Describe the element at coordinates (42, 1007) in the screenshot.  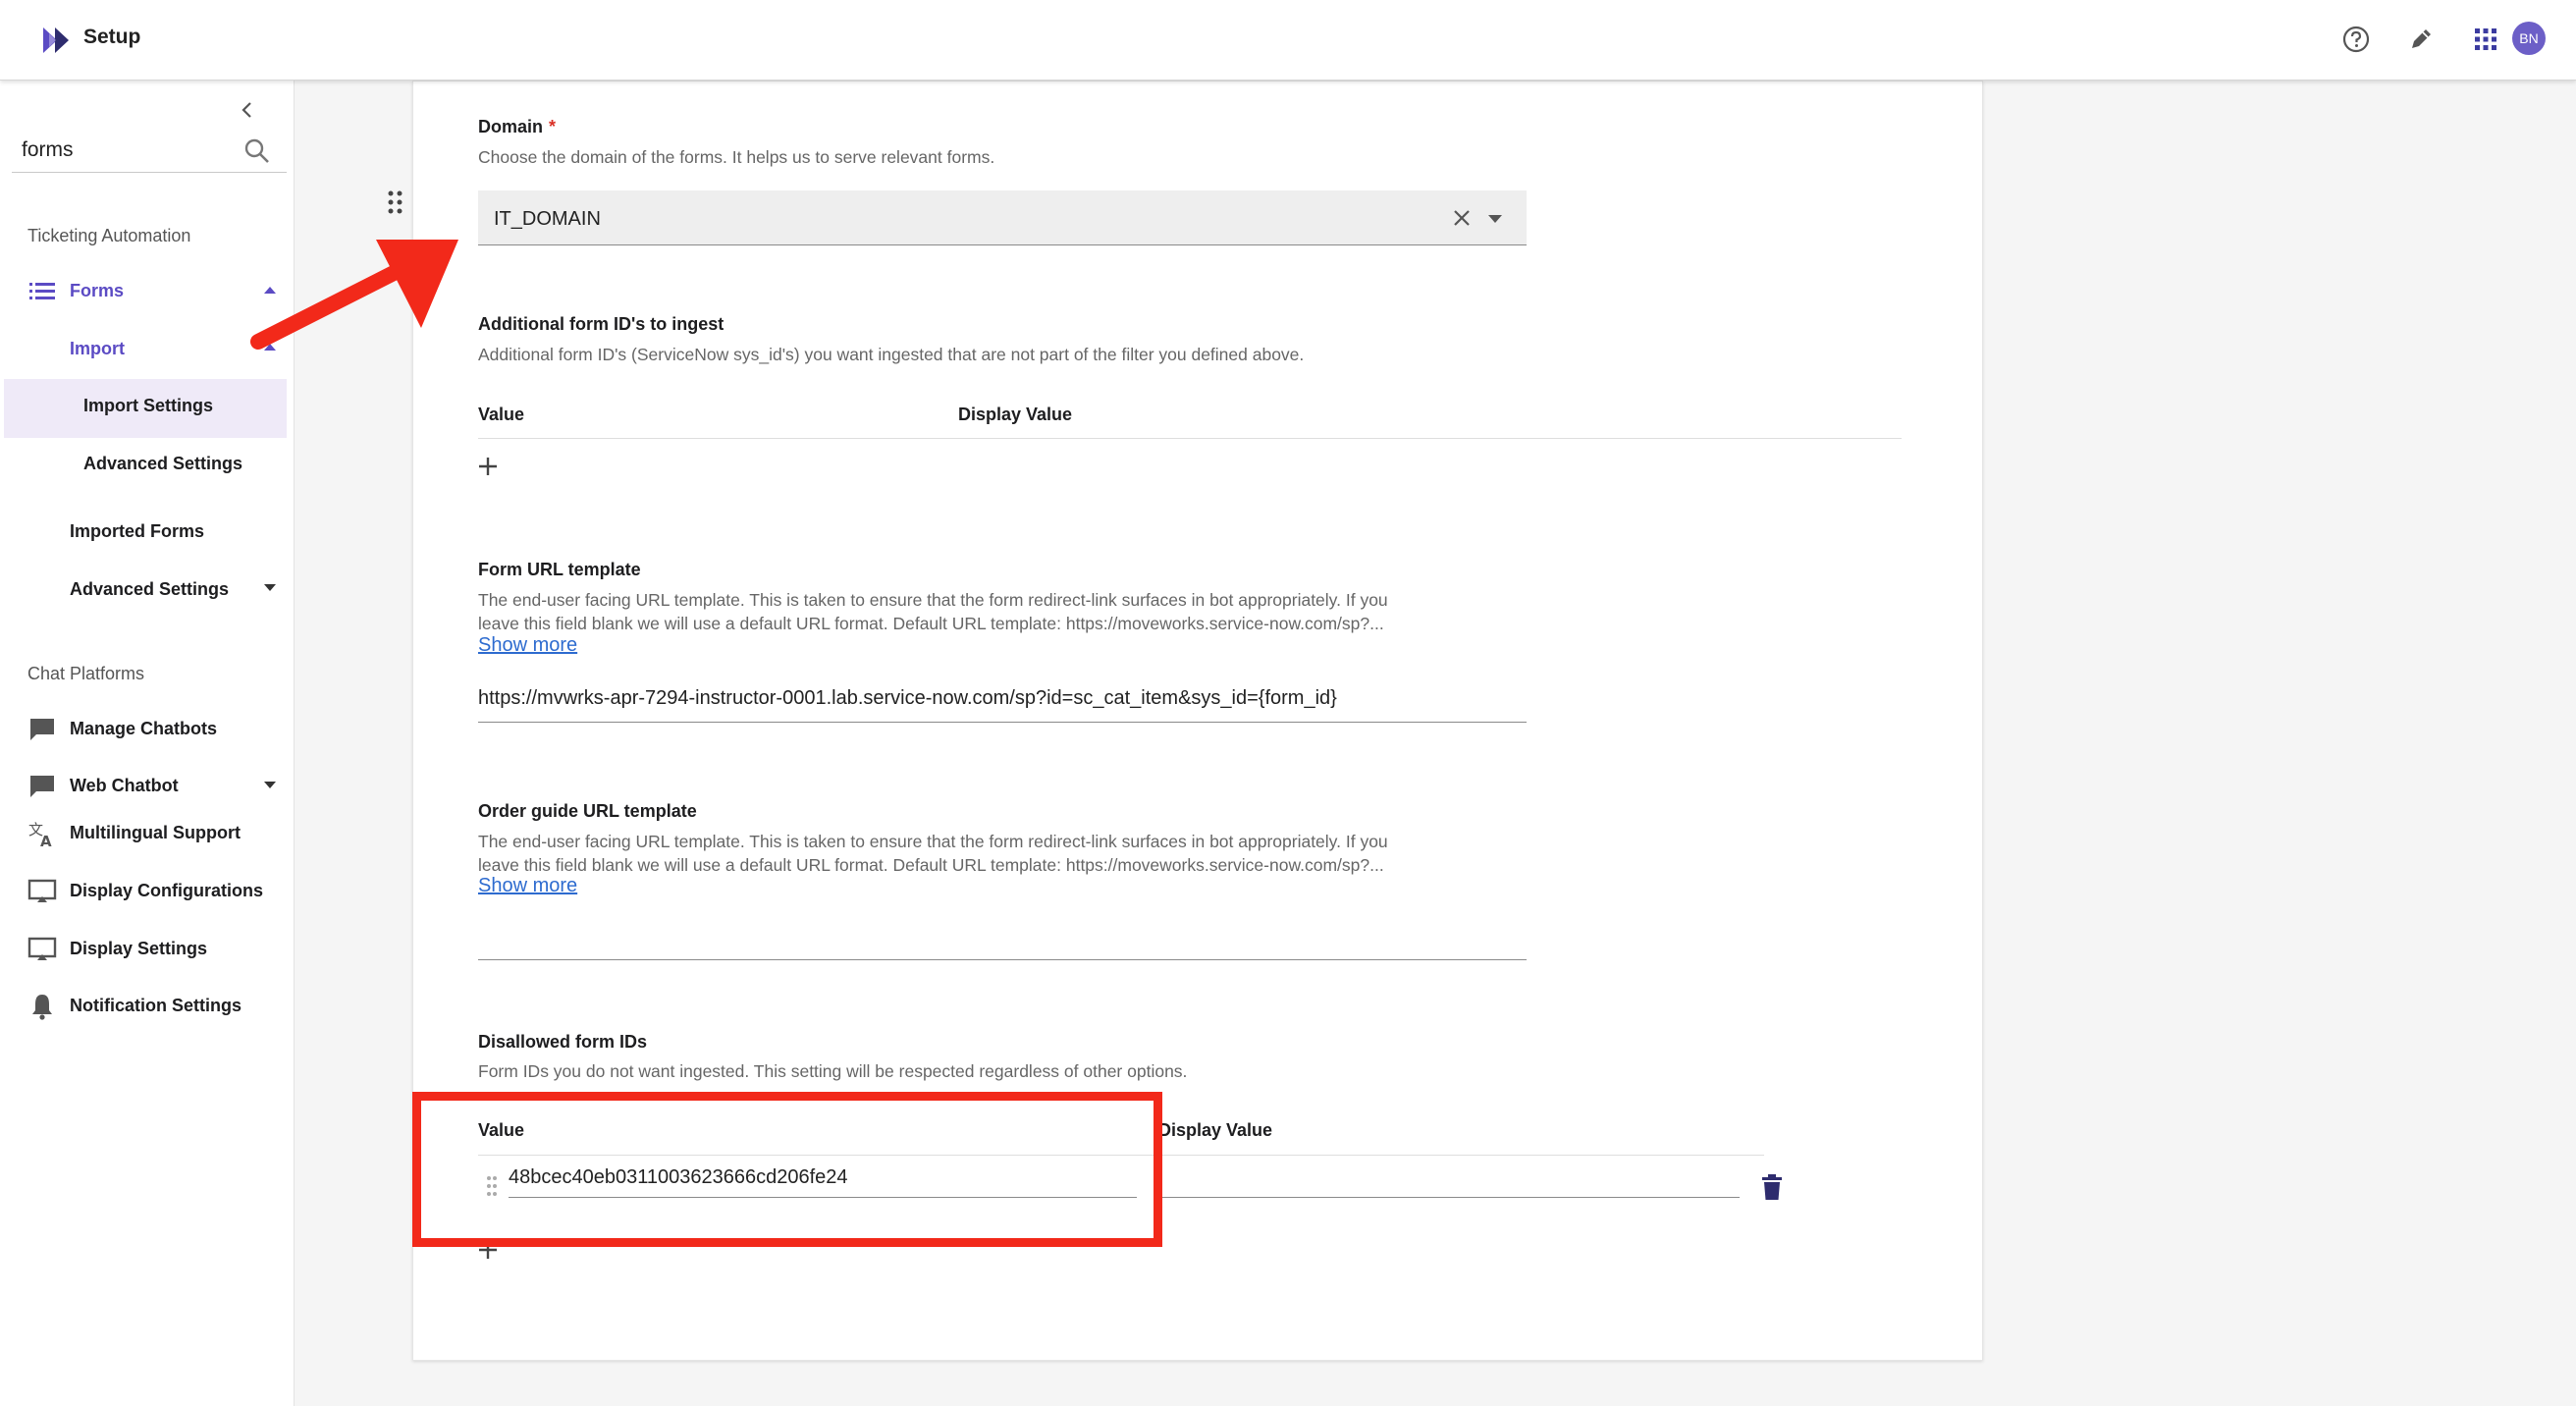
I see `bell-icon` at that location.